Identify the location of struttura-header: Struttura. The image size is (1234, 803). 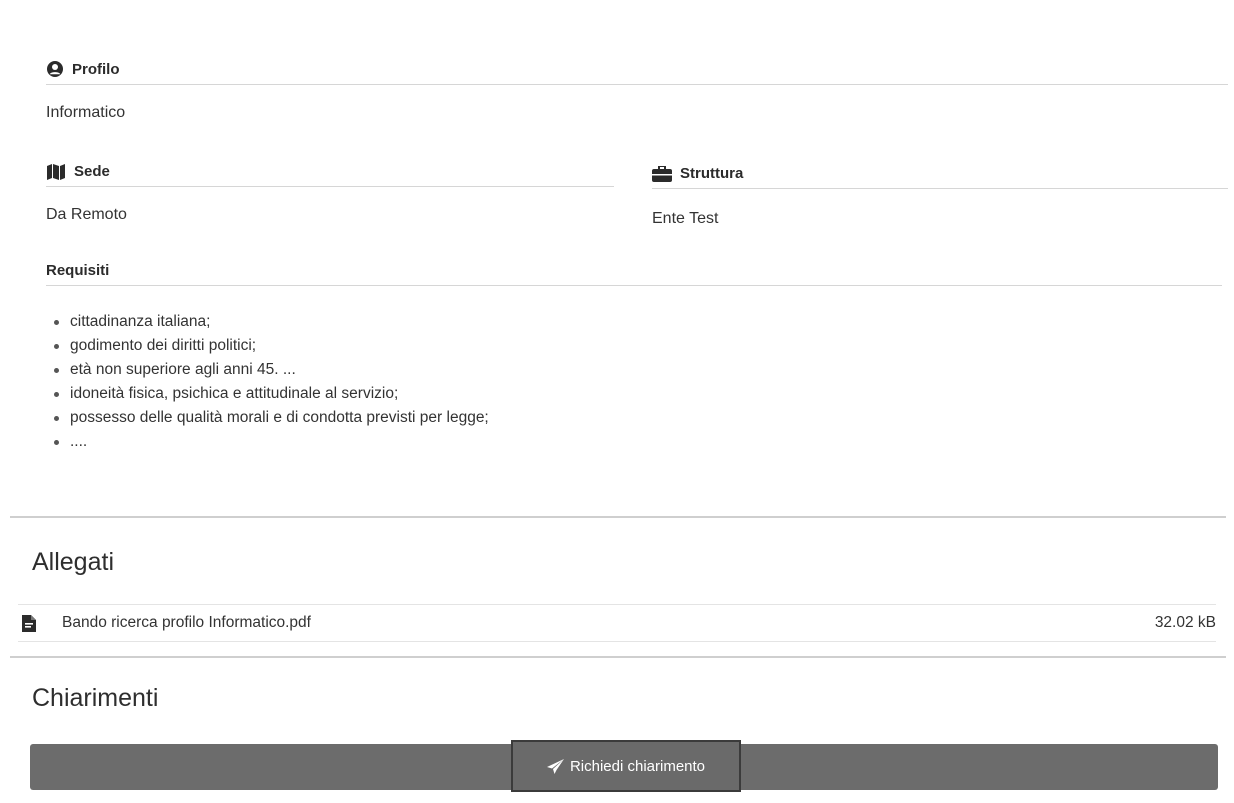
(940, 177).